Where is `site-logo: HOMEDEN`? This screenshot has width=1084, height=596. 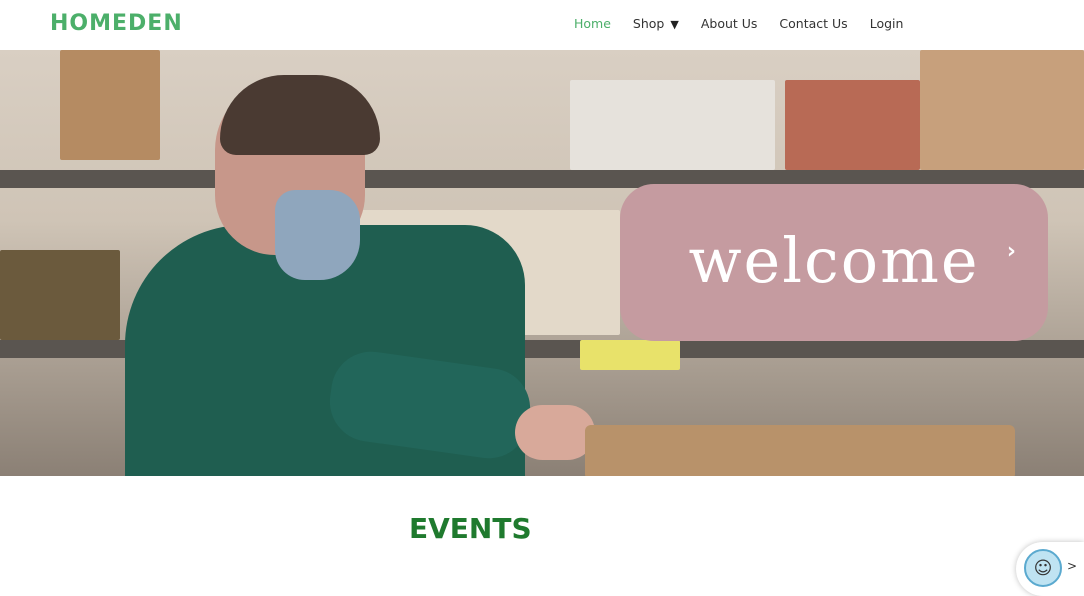 site-logo: HOMEDEN is located at coordinates (116, 23).